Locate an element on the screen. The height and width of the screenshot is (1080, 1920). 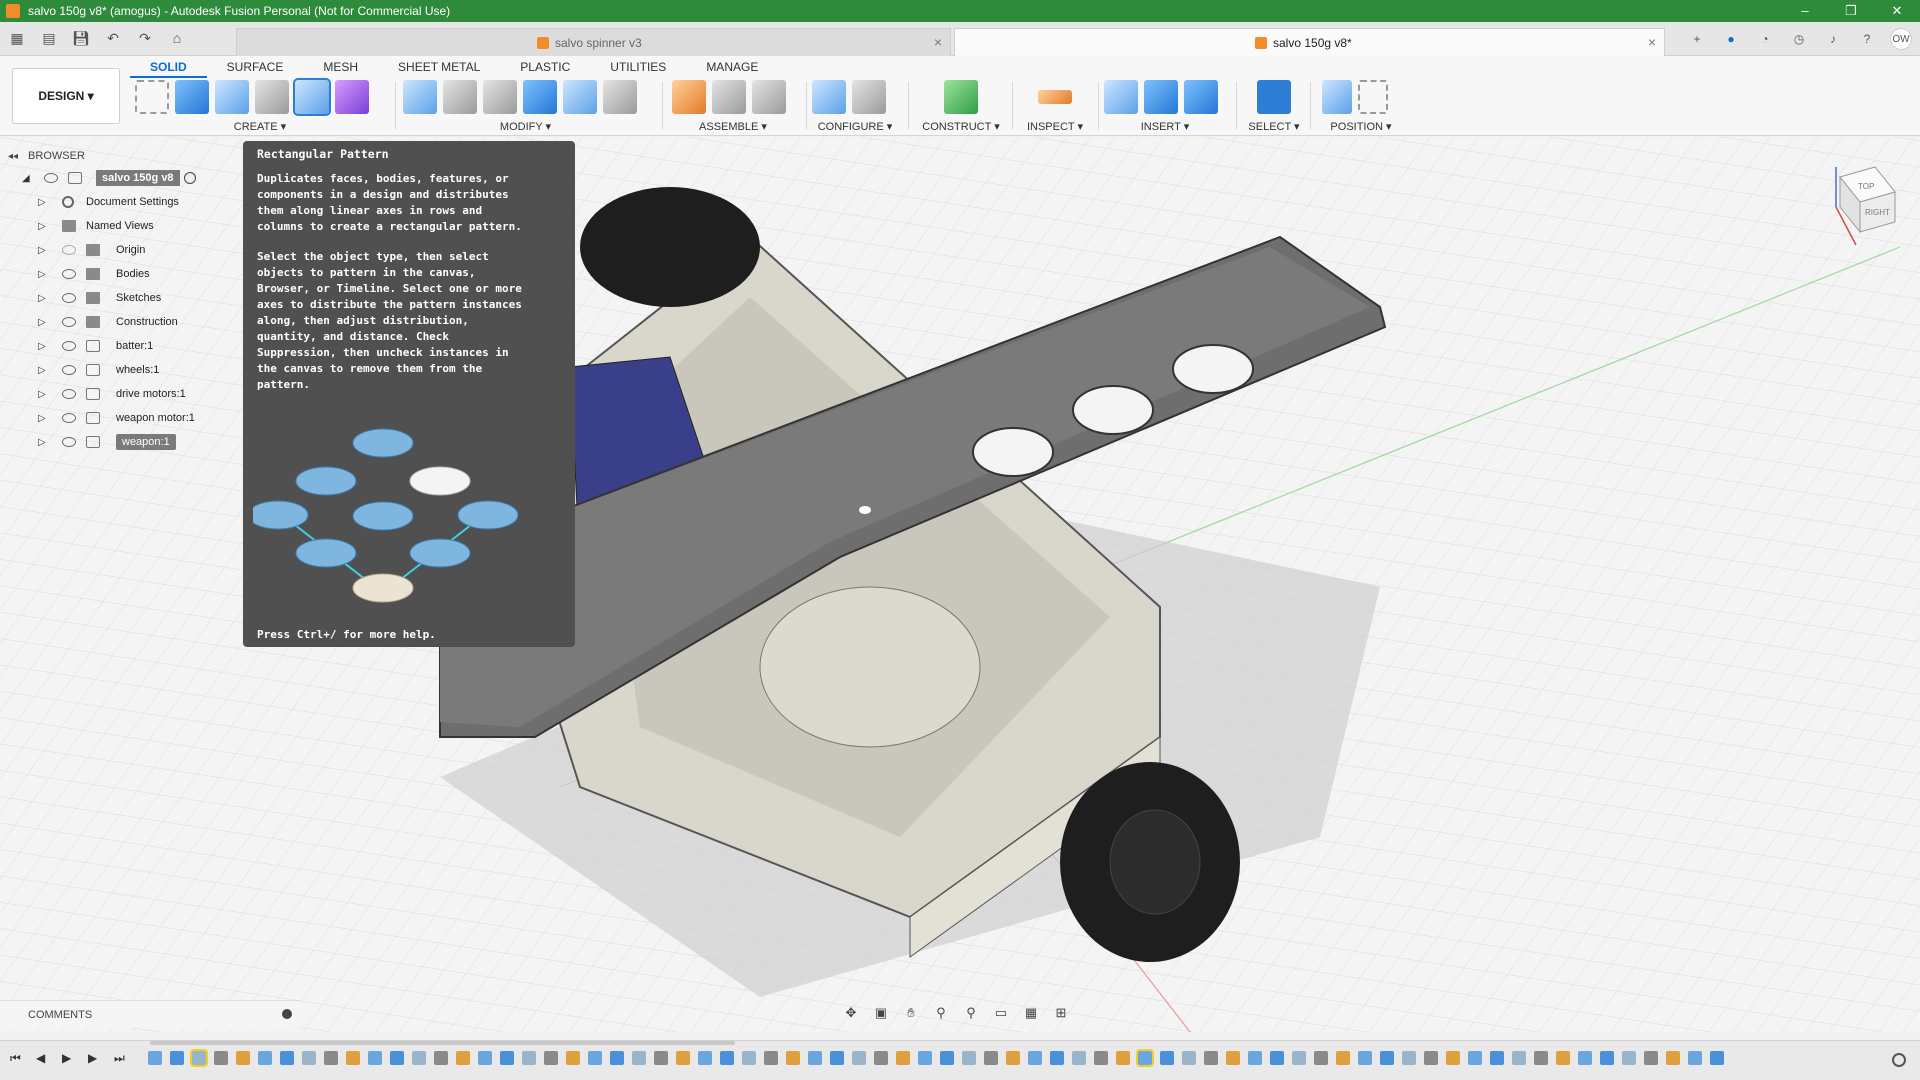
browser-item-named-views: ▷ Named Views is located at coordinates (122, 226).